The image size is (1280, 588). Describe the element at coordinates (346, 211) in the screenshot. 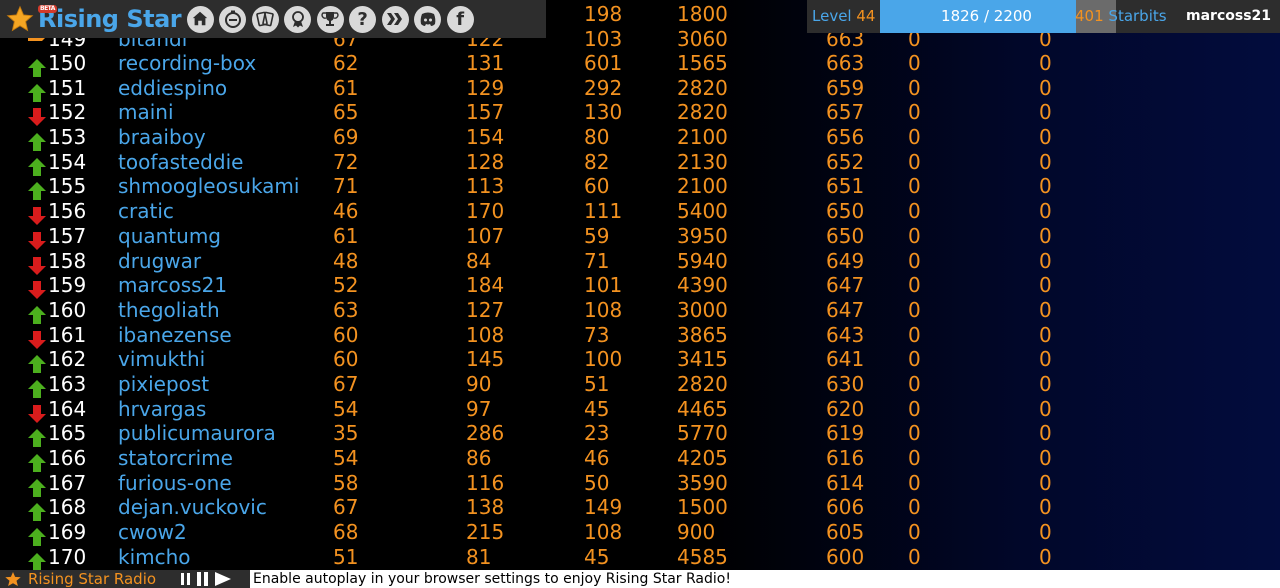

I see `cell-value: 46` at that location.